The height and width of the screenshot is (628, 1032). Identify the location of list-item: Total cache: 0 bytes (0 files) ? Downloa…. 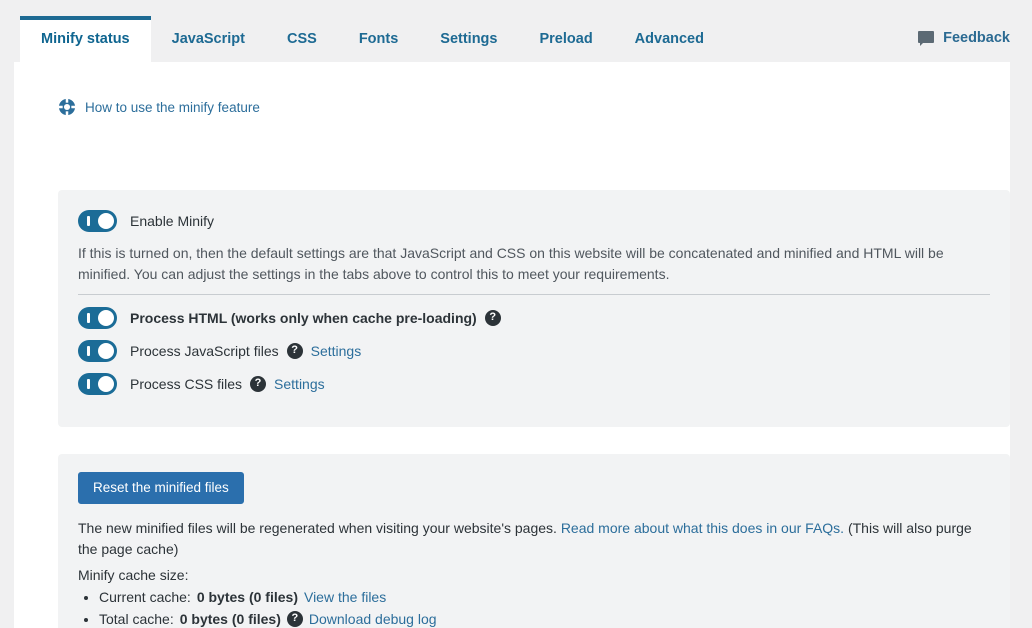
(268, 618).